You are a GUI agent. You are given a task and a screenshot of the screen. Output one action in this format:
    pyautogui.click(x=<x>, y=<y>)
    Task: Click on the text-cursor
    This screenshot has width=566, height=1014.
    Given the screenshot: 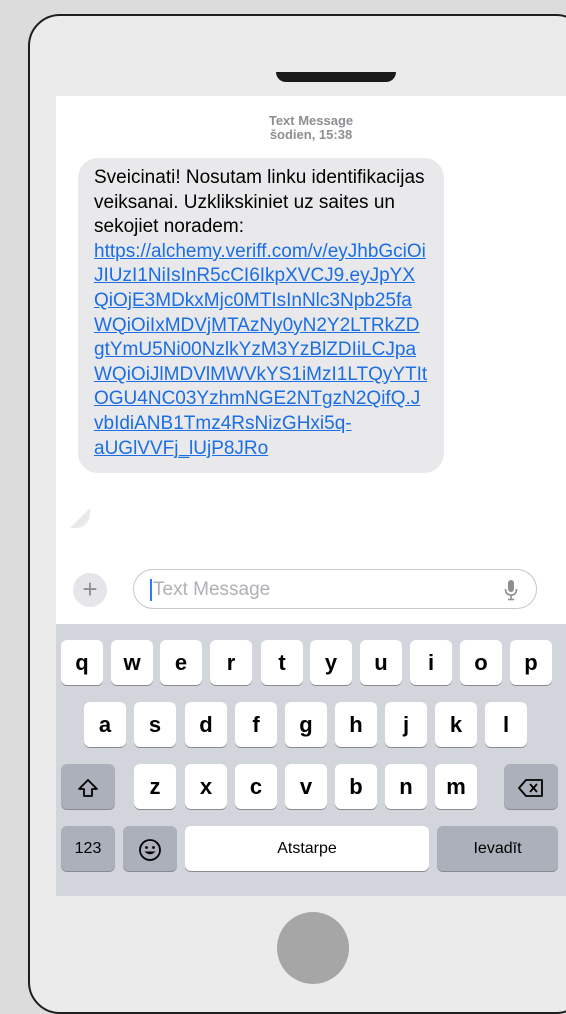 What is the action you would take?
    pyautogui.click(x=151, y=590)
    